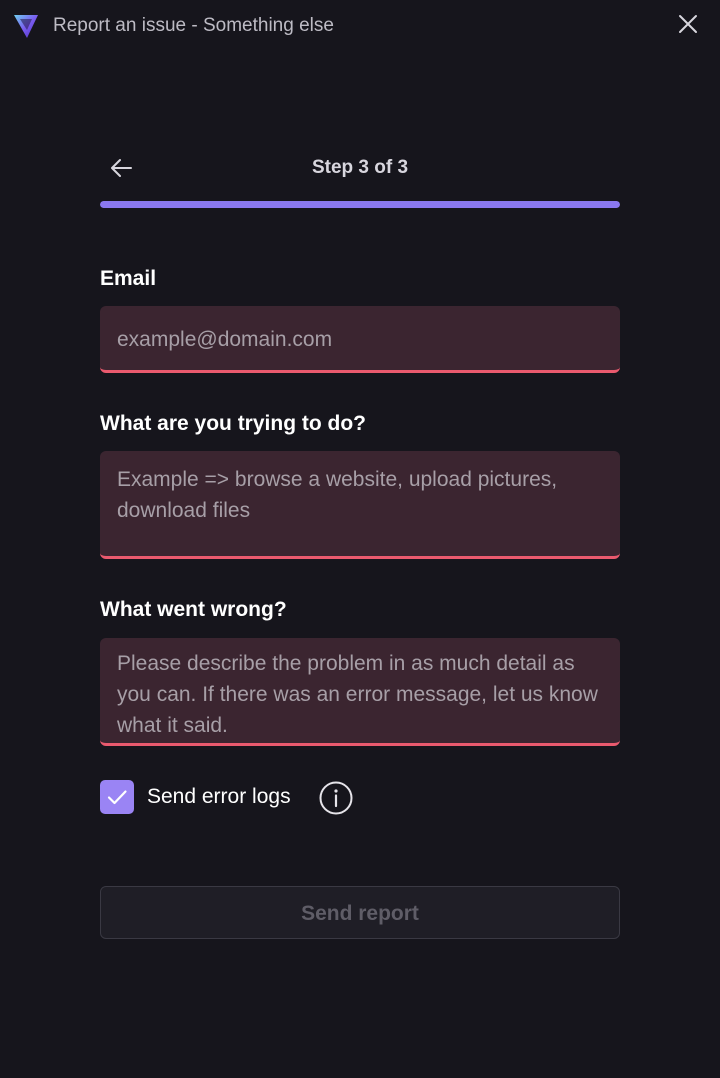 The height and width of the screenshot is (1078, 720). What do you see at coordinates (26, 26) in the screenshot?
I see `vpn-logo-icon` at bounding box center [26, 26].